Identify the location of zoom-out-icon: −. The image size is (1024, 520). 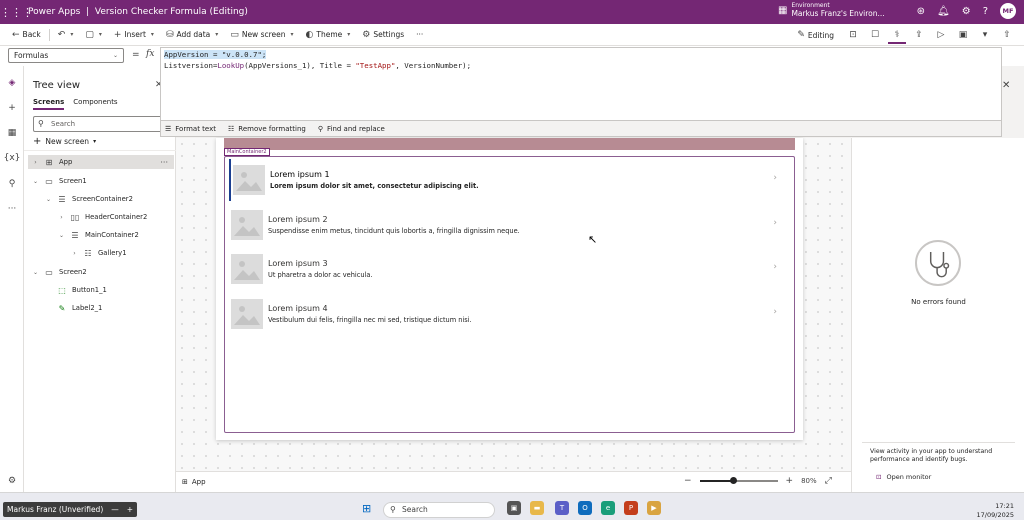
(688, 481).